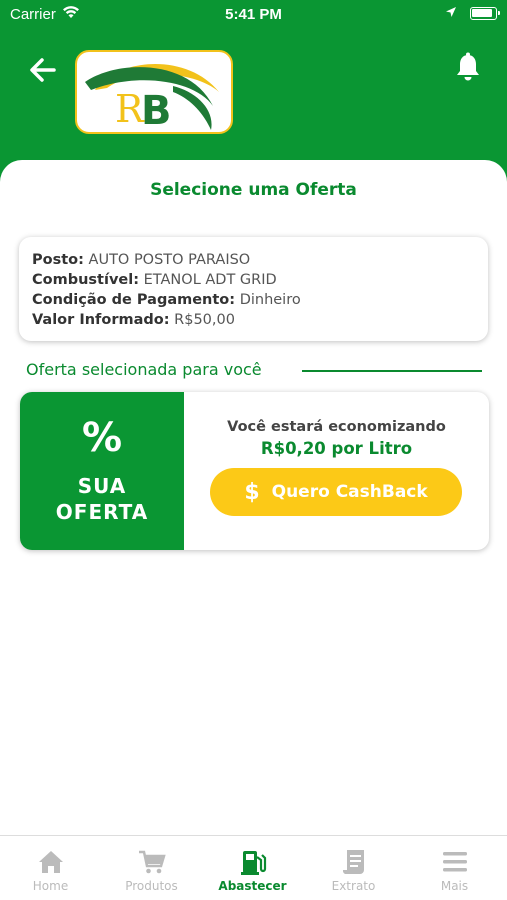 The width and height of the screenshot is (507, 900). Describe the element at coordinates (156, 111) in the screenshot. I see `svg-text: B` at that location.